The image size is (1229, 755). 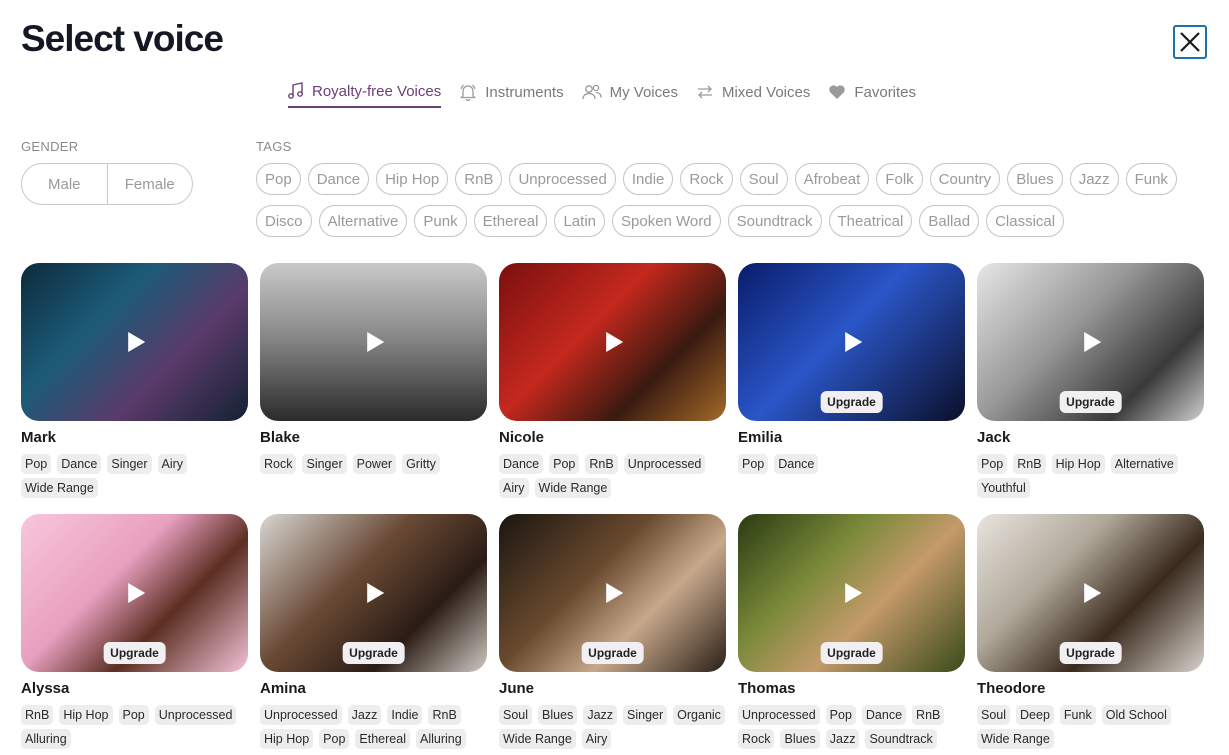 I want to click on voice-tag-list: Pop Dance Singer Airy Wide Range, so click(x=134, y=476).